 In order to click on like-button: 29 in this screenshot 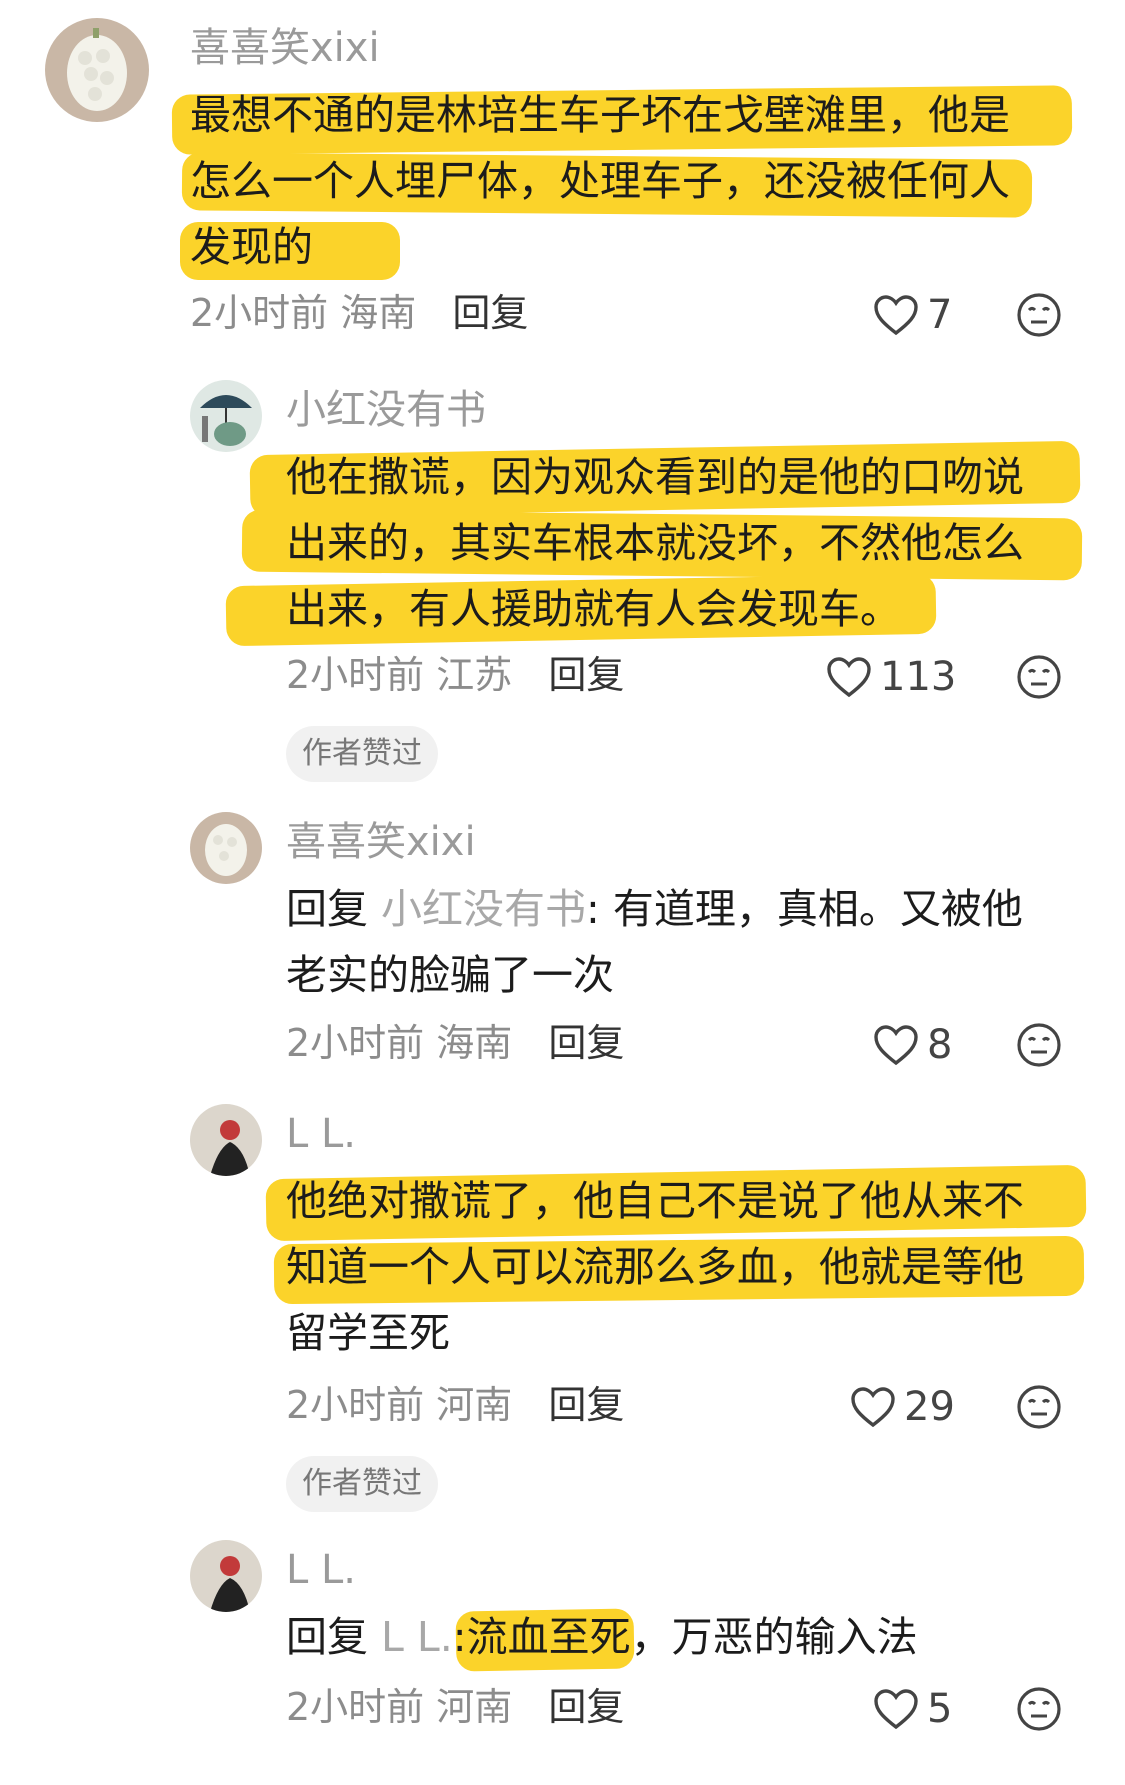, I will do `click(902, 1407)`.